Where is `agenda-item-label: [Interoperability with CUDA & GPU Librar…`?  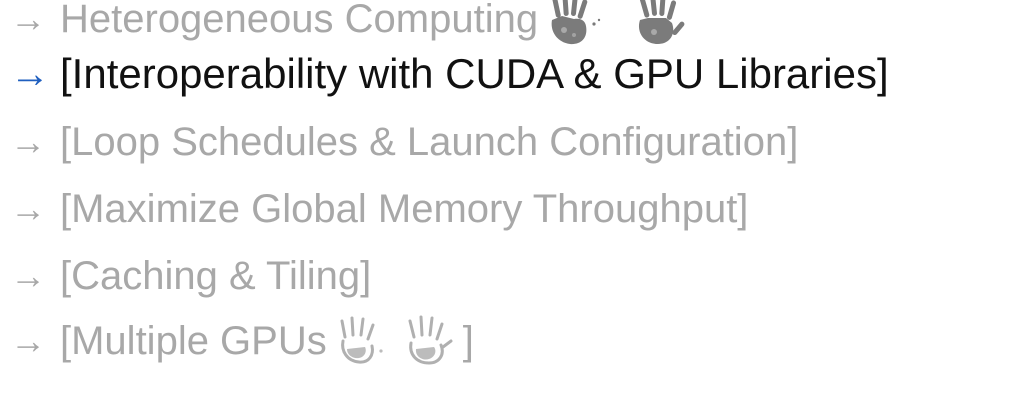 agenda-item-label: [Interoperability with CUDA & GPU Librar… is located at coordinates (474, 73).